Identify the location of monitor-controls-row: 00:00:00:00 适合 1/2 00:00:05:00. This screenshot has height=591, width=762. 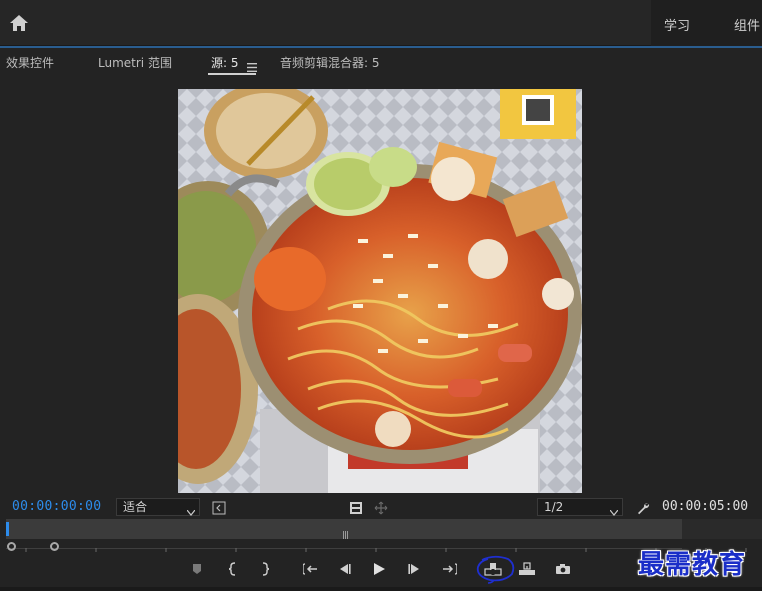
(381, 508).